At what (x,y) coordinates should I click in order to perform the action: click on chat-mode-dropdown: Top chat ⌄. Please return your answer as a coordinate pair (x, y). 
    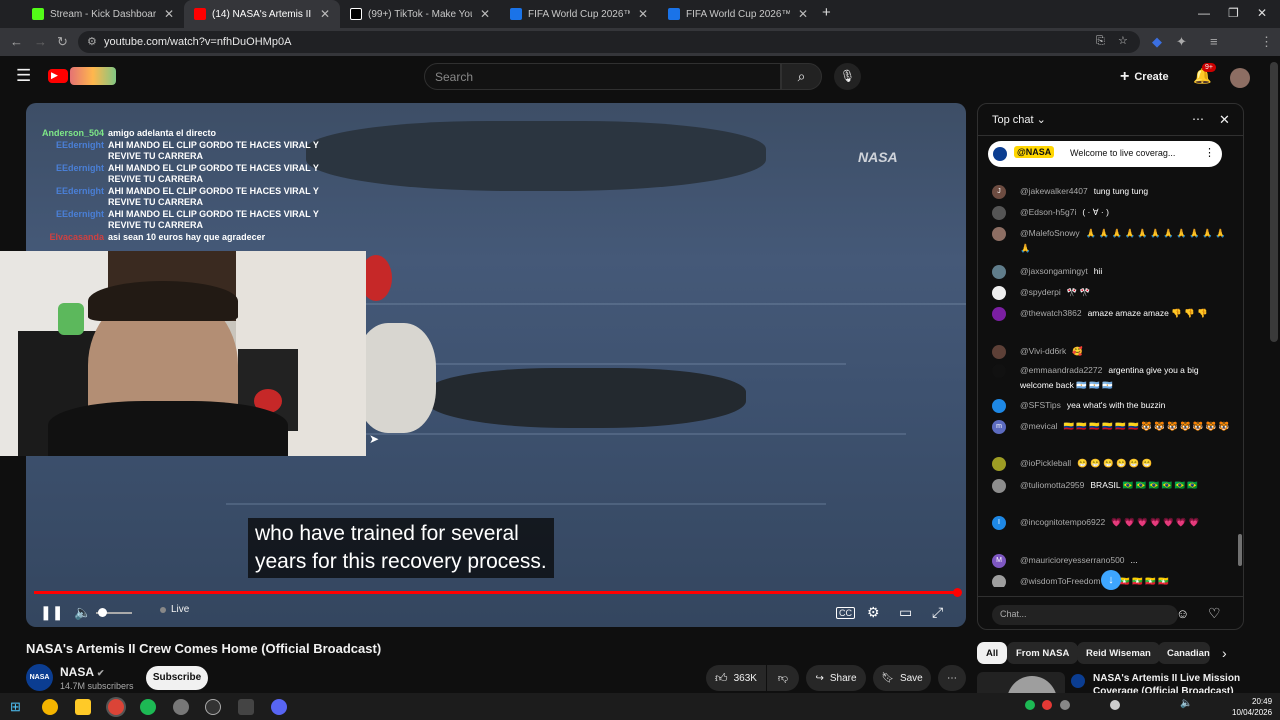
    Looking at the image, I should click on (1019, 119).